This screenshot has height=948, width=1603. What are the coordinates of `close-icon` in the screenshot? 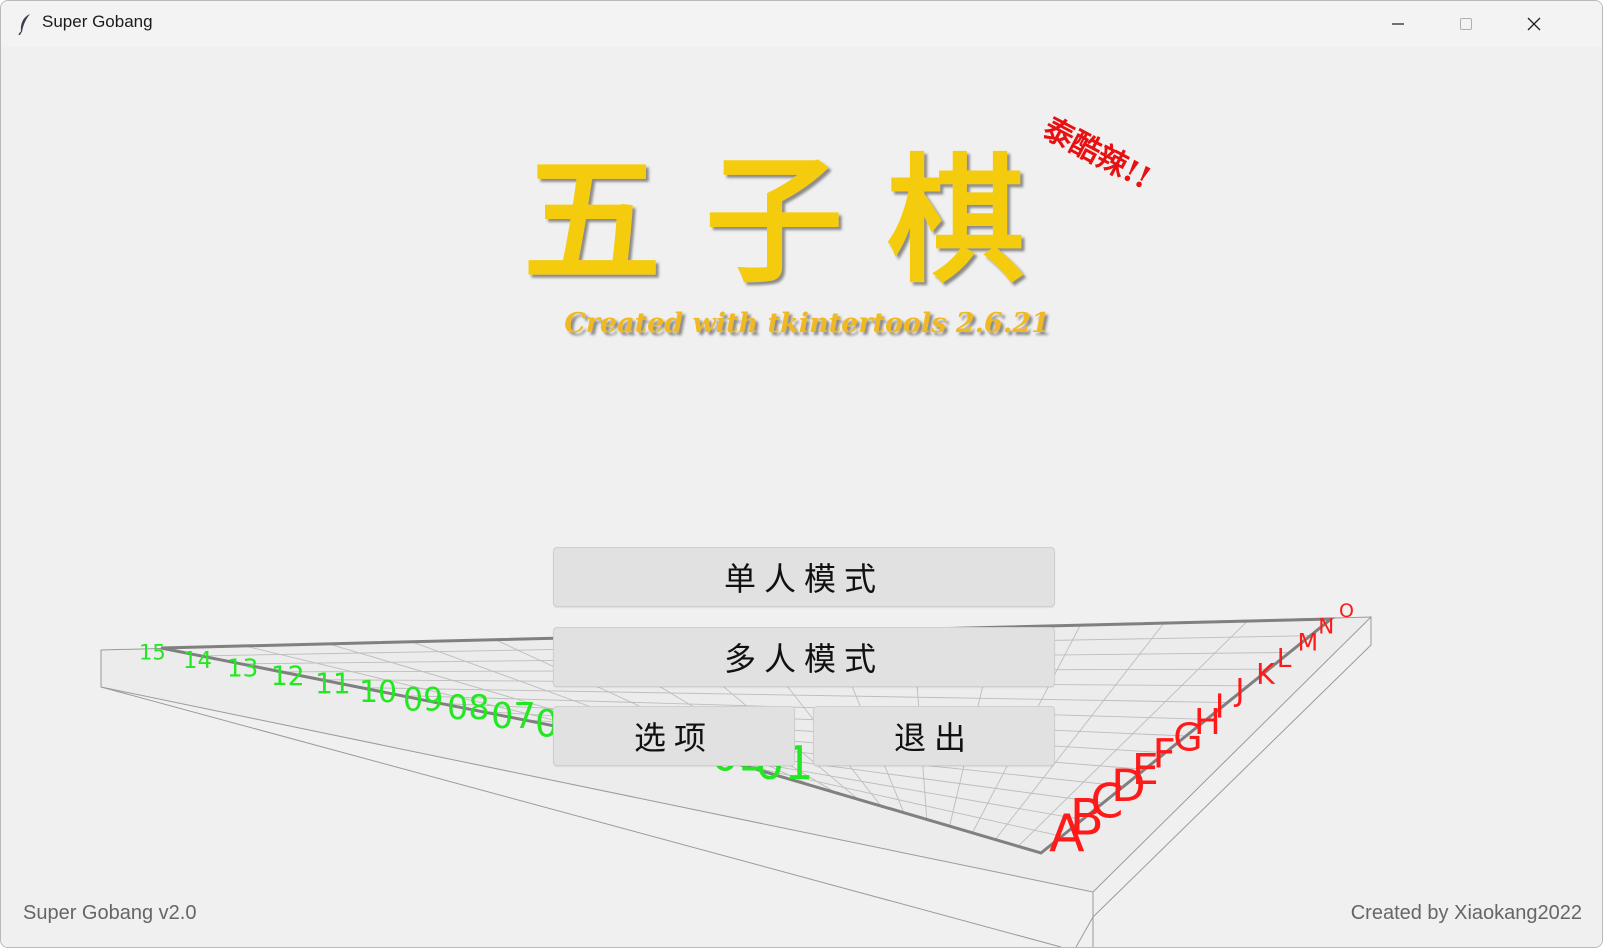 It's located at (1534, 24).